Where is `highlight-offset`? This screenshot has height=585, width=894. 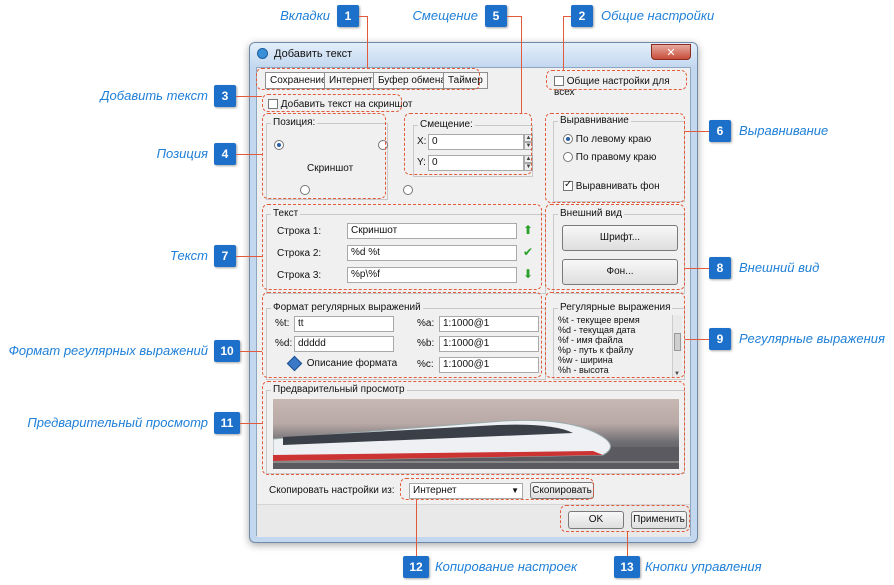 highlight-offset is located at coordinates (468, 144).